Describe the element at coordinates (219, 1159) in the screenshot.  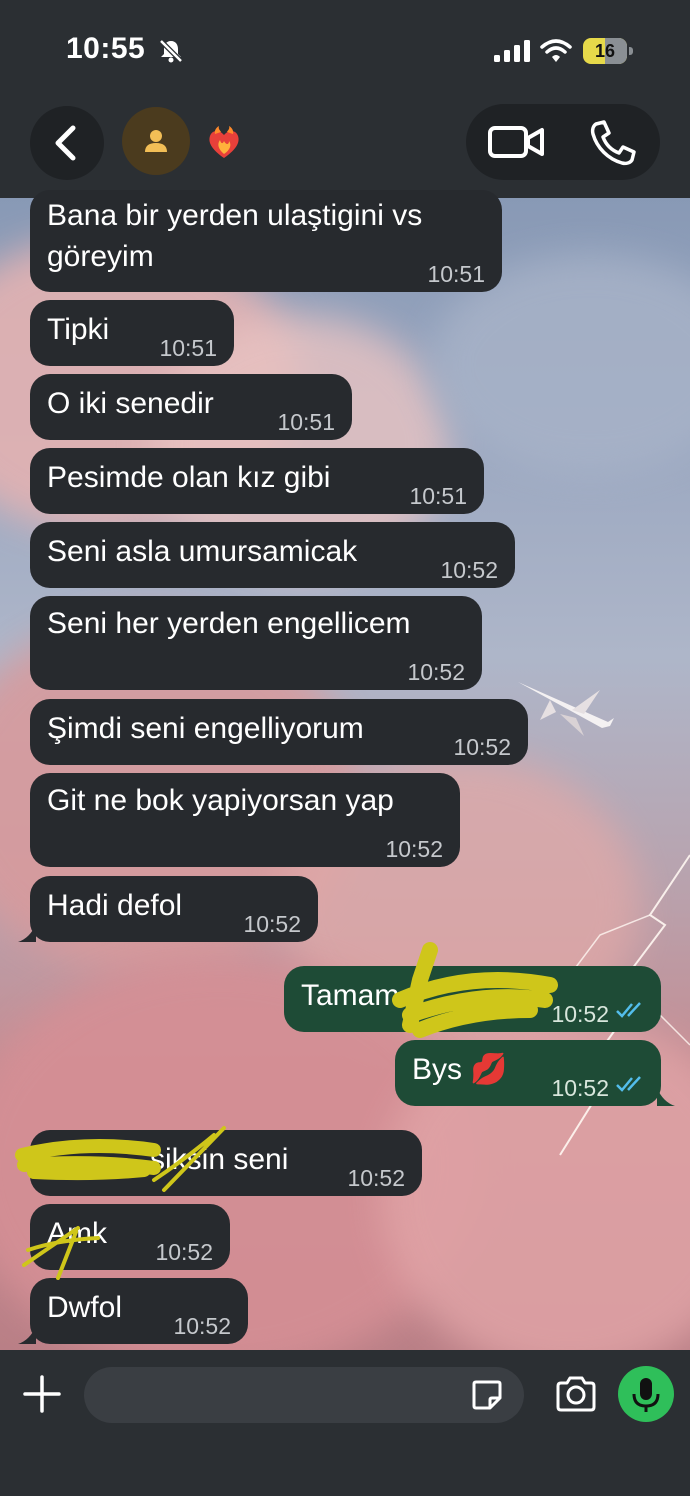
I see `message-text: siksin seni` at that location.